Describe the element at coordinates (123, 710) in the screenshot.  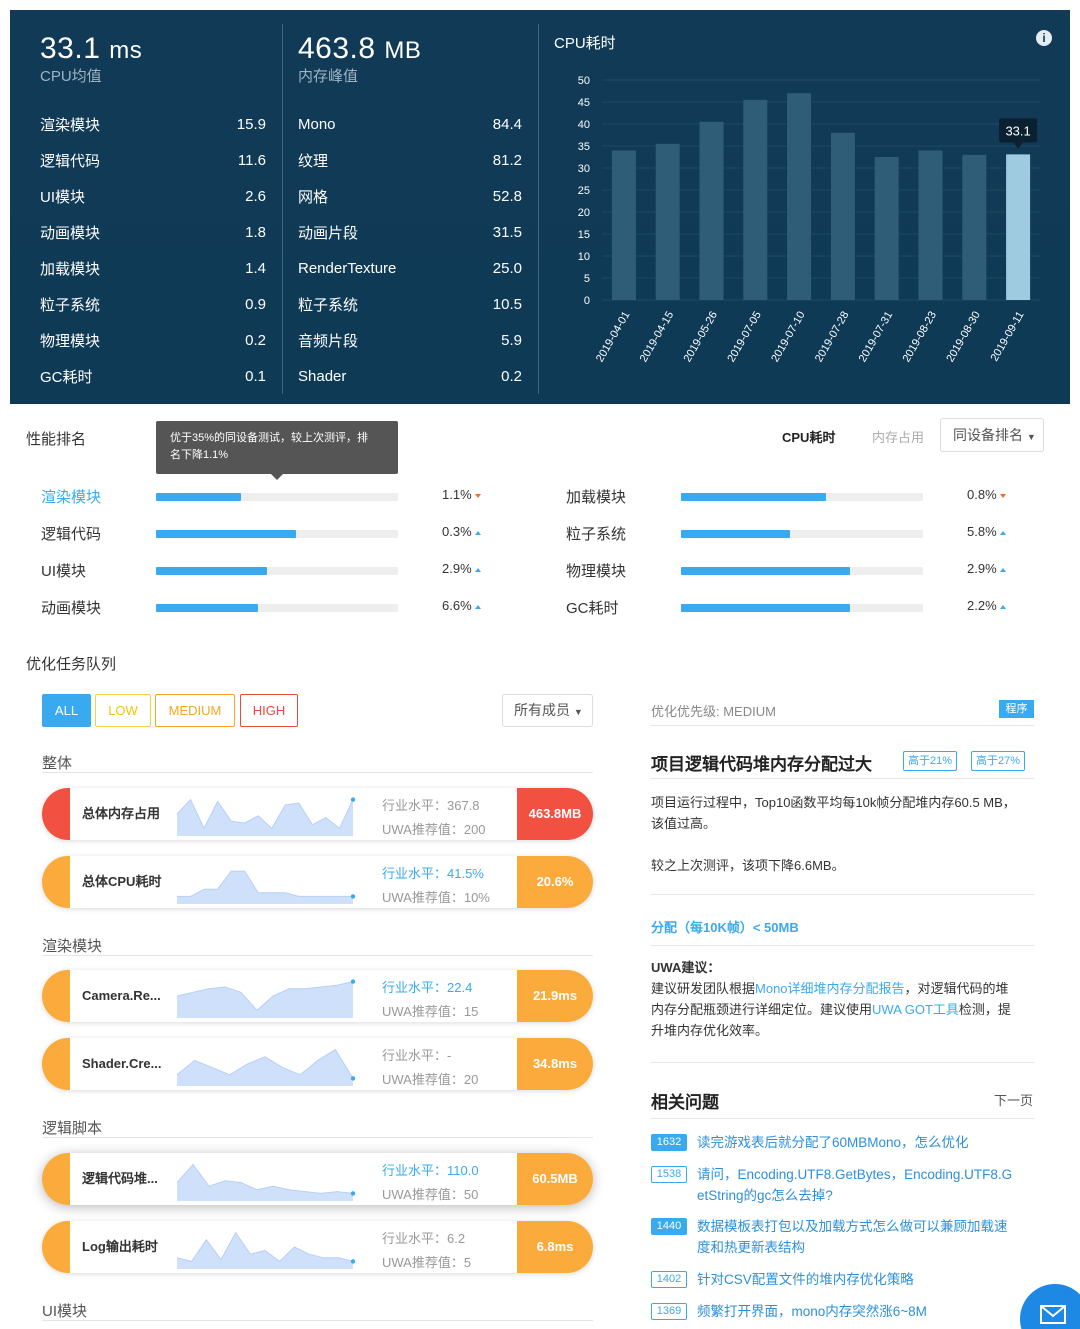
I see `filter-low-button: LOW` at that location.